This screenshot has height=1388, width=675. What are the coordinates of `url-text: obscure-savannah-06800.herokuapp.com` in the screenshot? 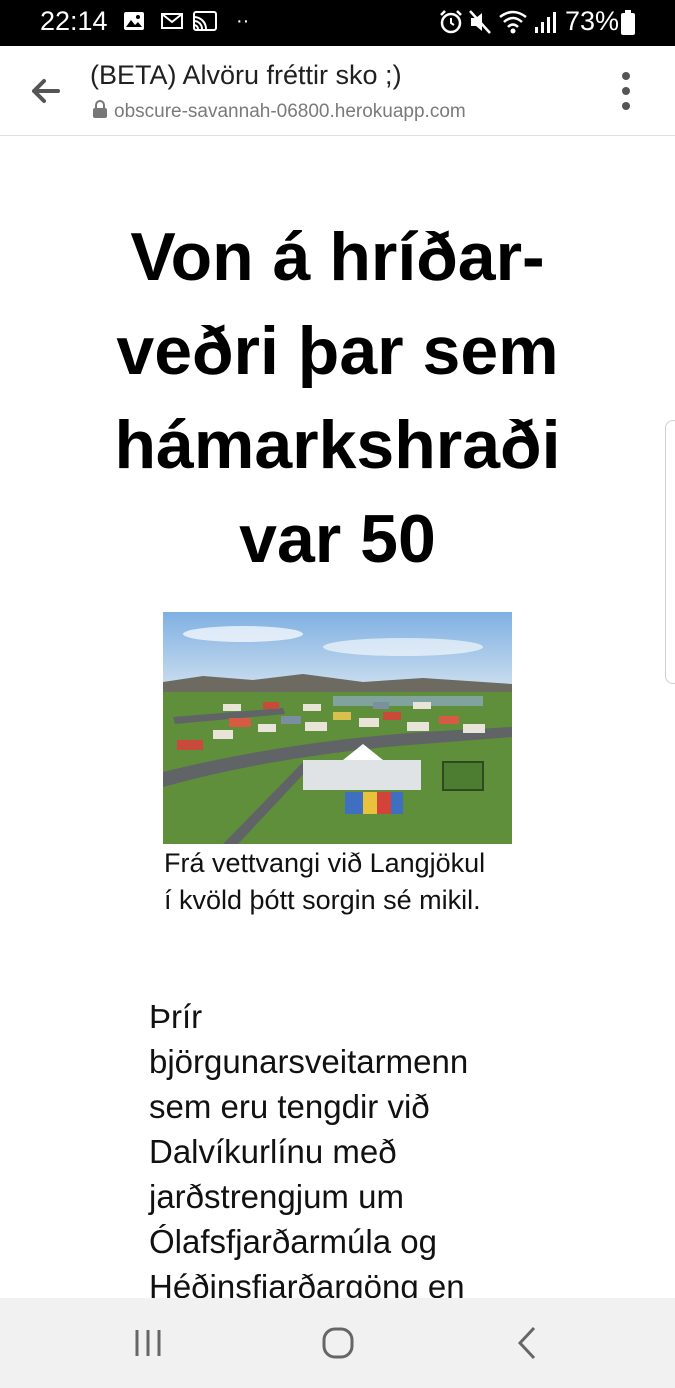 It's located at (290, 111).